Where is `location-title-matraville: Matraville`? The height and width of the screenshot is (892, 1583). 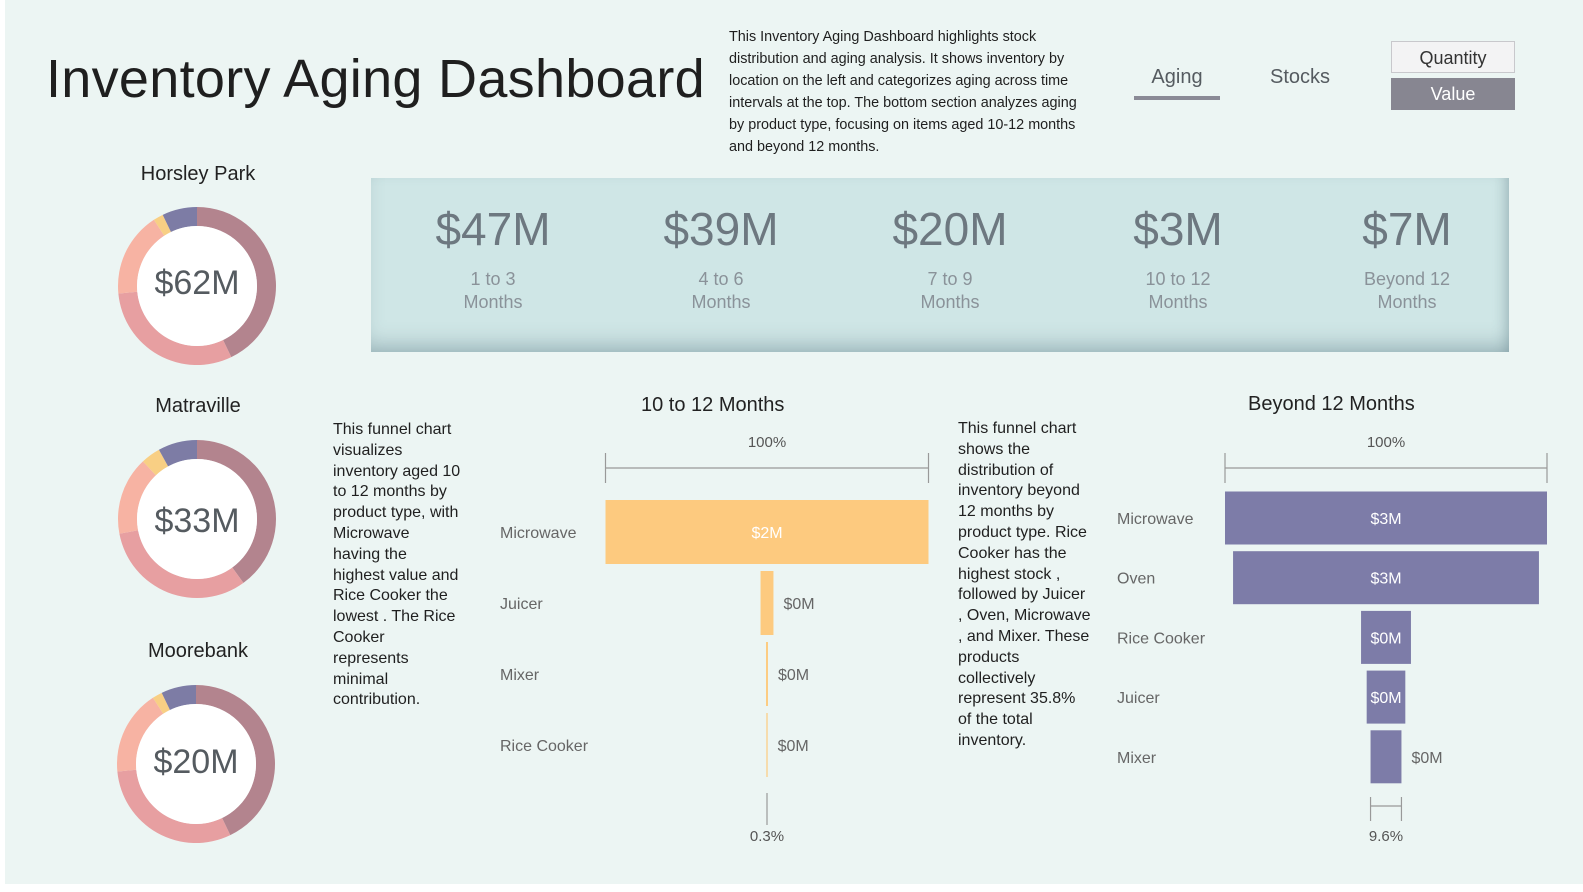 location-title-matraville: Matraville is located at coordinates (198, 406).